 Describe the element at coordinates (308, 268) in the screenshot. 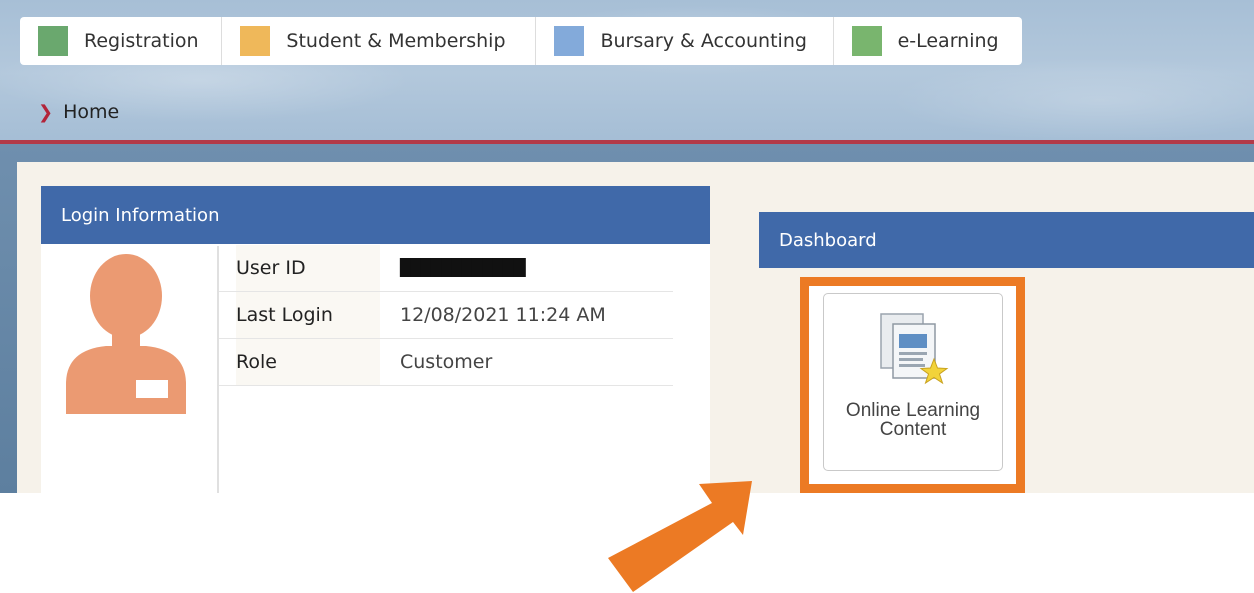

I see `user-id-label: User ID` at that location.